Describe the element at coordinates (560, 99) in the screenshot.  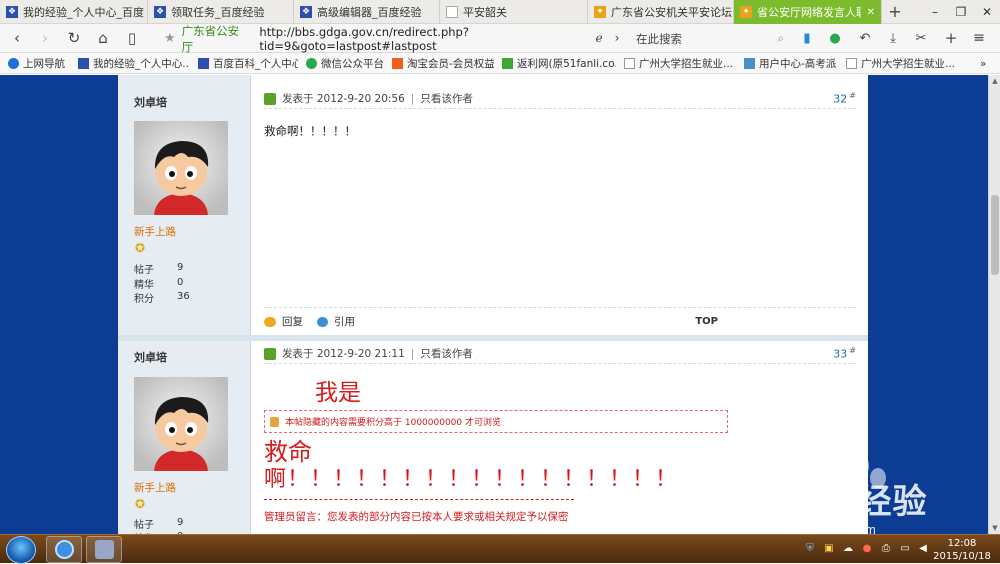
I see `post-header: 发表于 2012-9-20 20:56 | 只看该作者 32 #` at that location.